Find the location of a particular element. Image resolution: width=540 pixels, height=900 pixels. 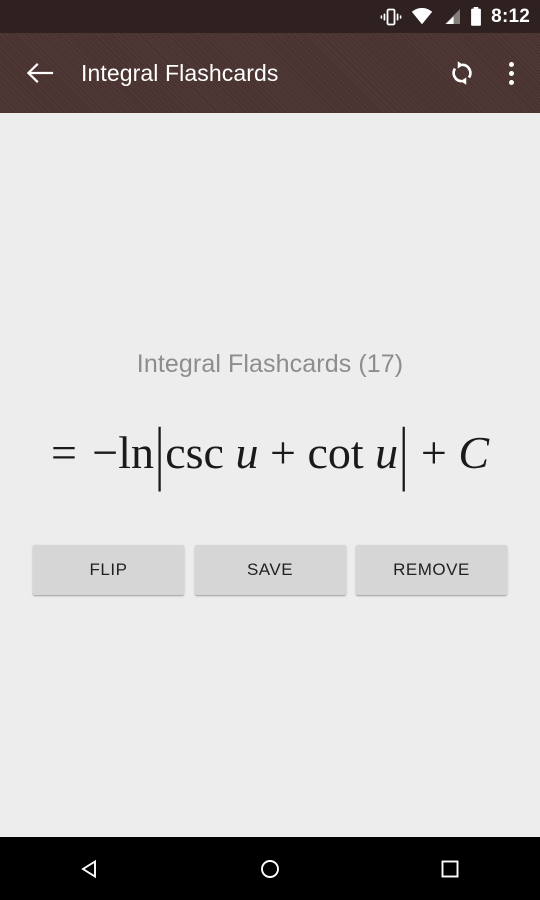

formula-cot: cot is located at coordinates (335, 452).